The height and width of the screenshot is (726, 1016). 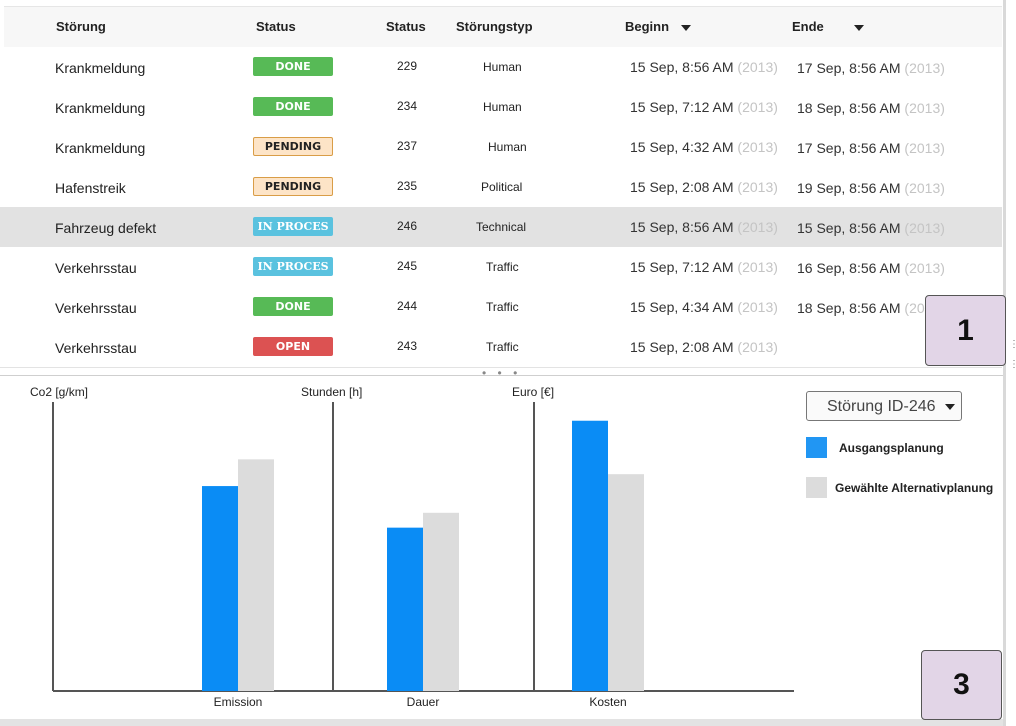 I want to click on header-status-id: Status, so click(x=406, y=26).